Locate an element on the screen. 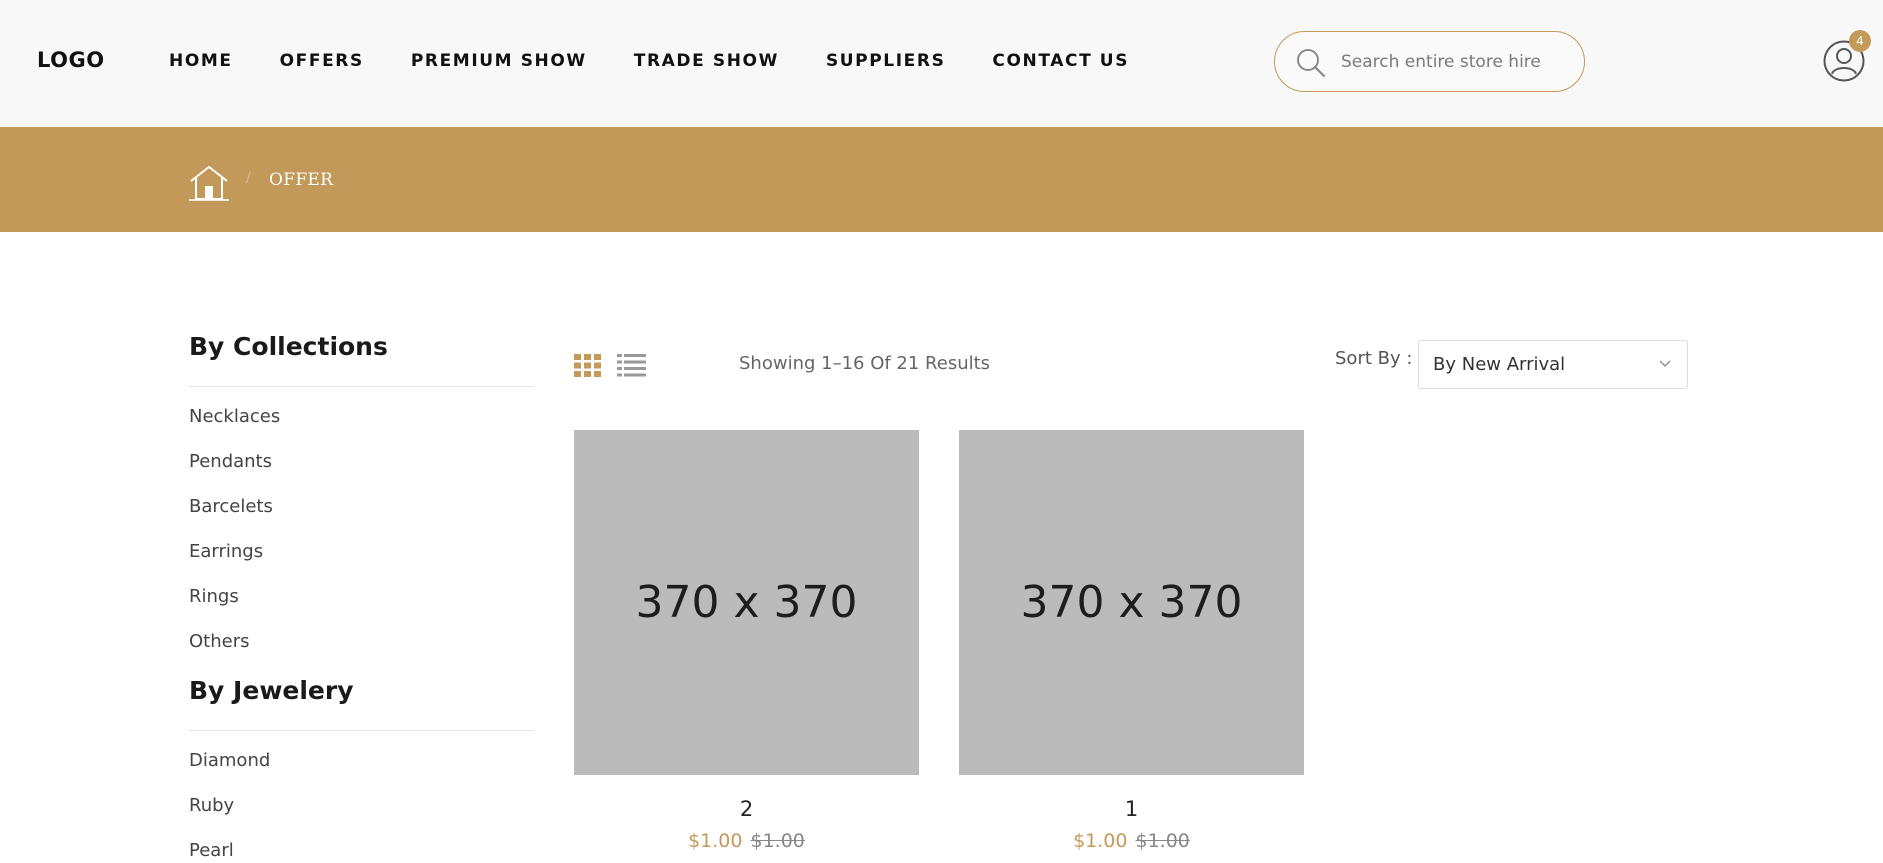 The height and width of the screenshot is (863, 1883). breadcrumb: / OFFER is located at coordinates (941, 179).